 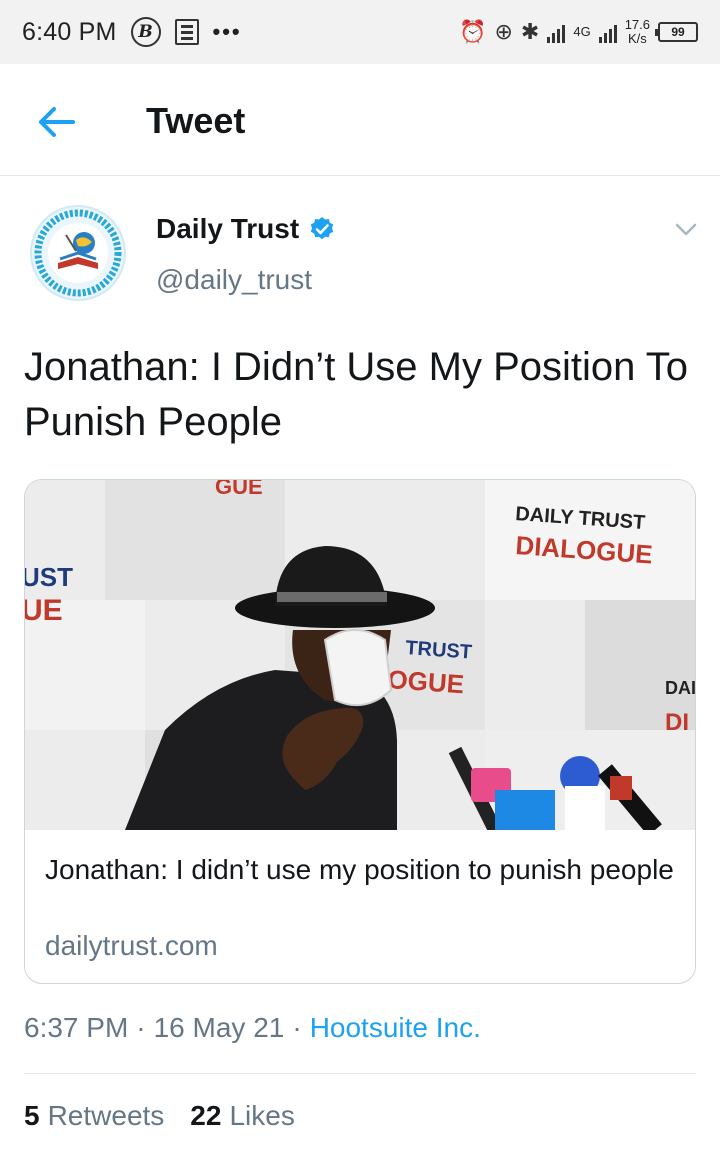 What do you see at coordinates (131, 945) in the screenshot?
I see `card-domain: dailytrust.com` at bounding box center [131, 945].